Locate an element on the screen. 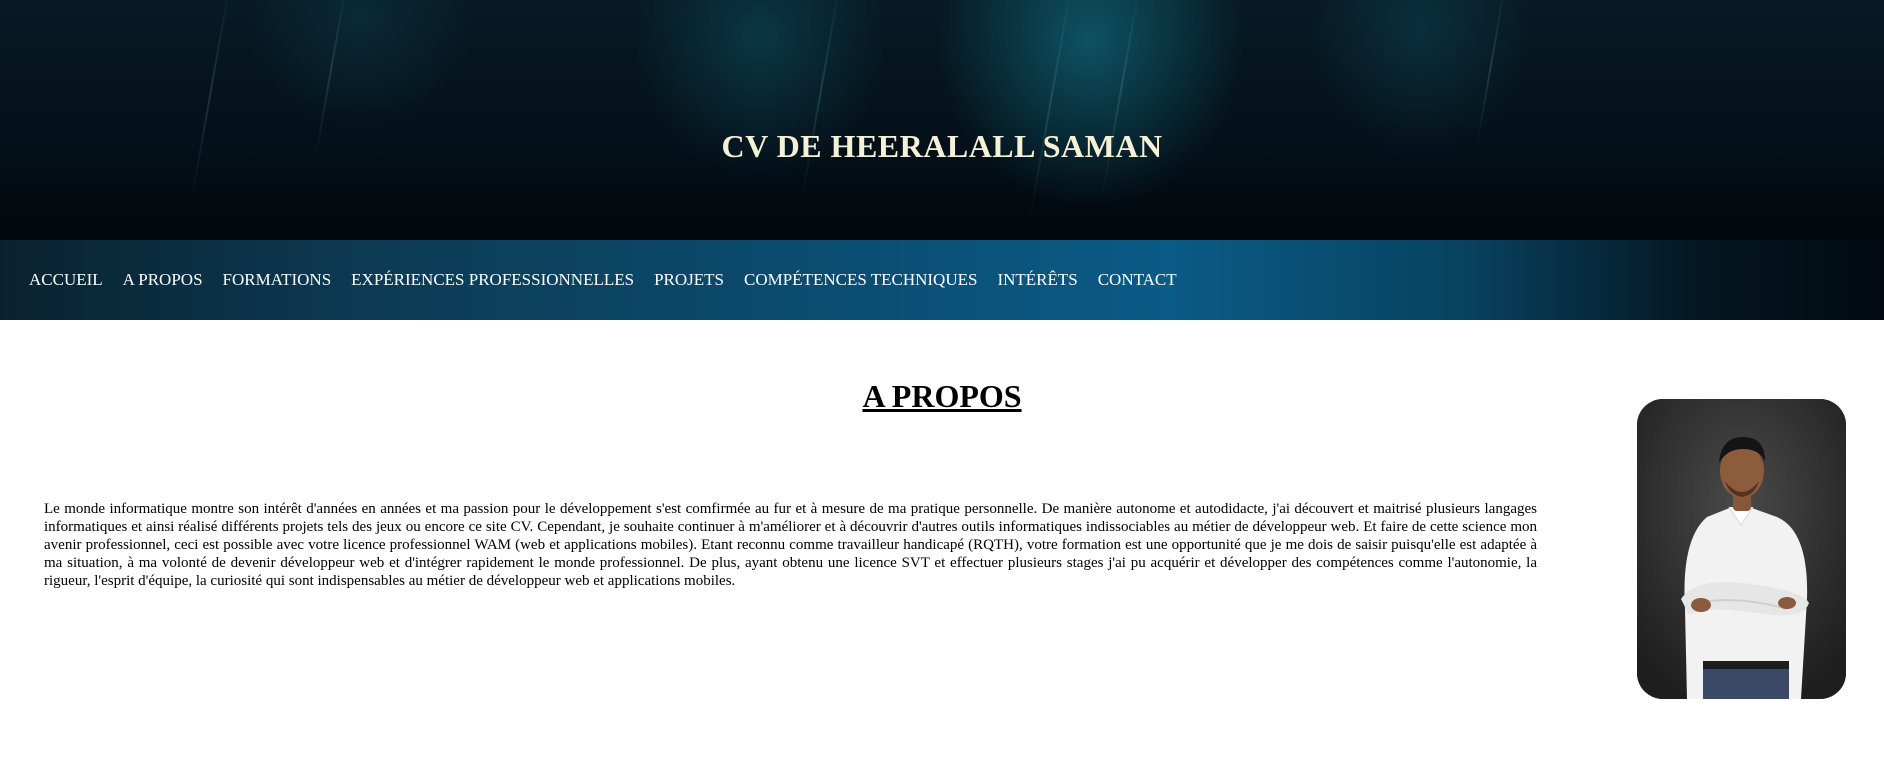 The width and height of the screenshot is (1884, 757). nav-item-formations: FORMATIONS is located at coordinates (277, 280).